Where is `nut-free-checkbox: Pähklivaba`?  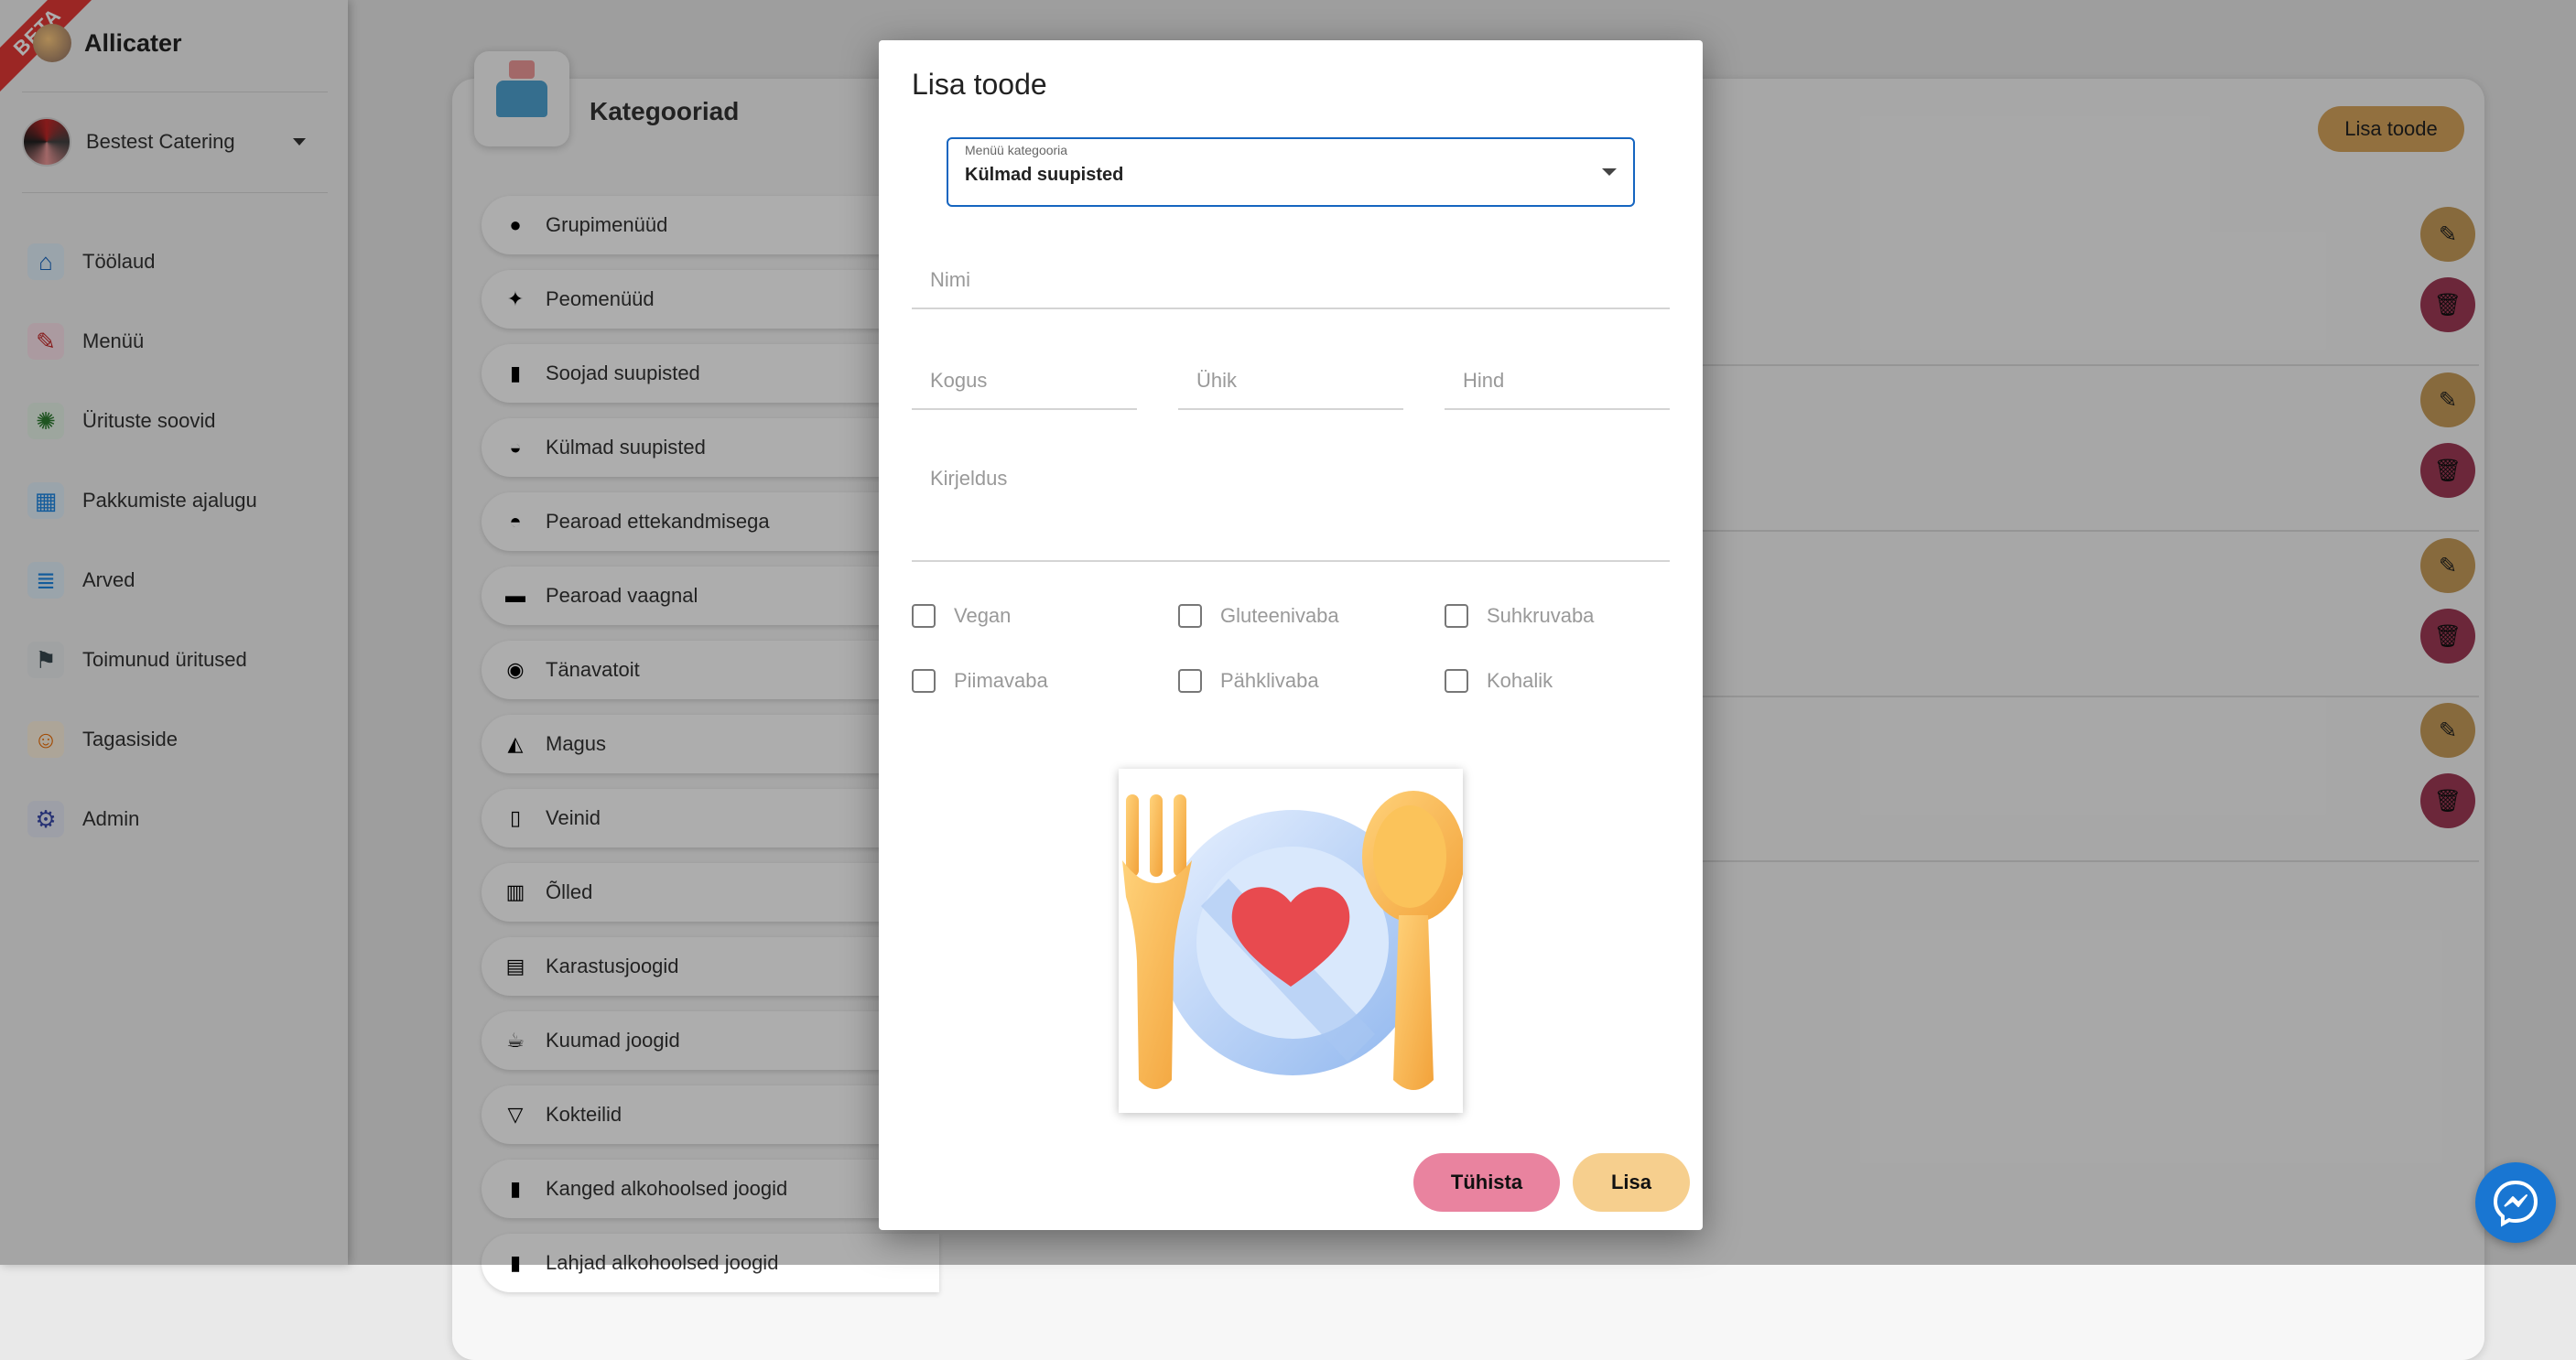 nut-free-checkbox: Pähklivaba is located at coordinates (1249, 681).